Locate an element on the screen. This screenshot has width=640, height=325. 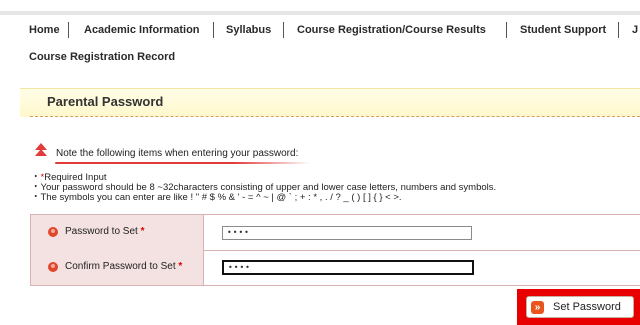
form-row-confirm-password: Confirm Password to Set * •••• is located at coordinates (335, 267).